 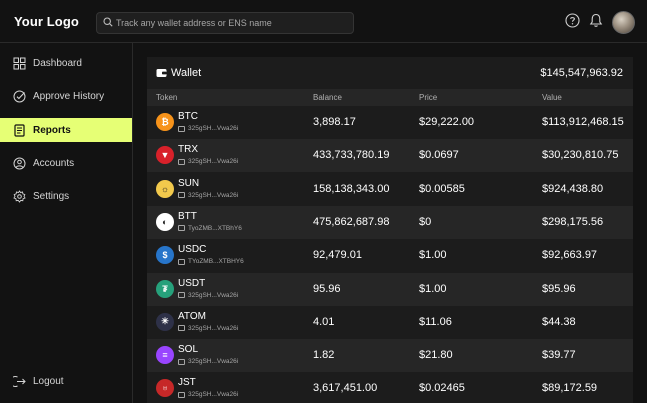 What do you see at coordinates (583, 122) in the screenshot?
I see `token-value: $113,912,468.15` at bounding box center [583, 122].